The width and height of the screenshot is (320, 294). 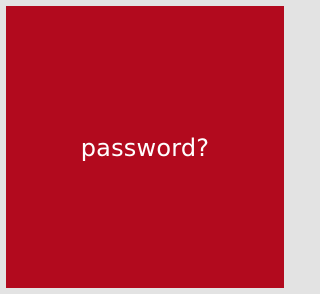 I want to click on password-tile-label: password?, so click(x=145, y=147).